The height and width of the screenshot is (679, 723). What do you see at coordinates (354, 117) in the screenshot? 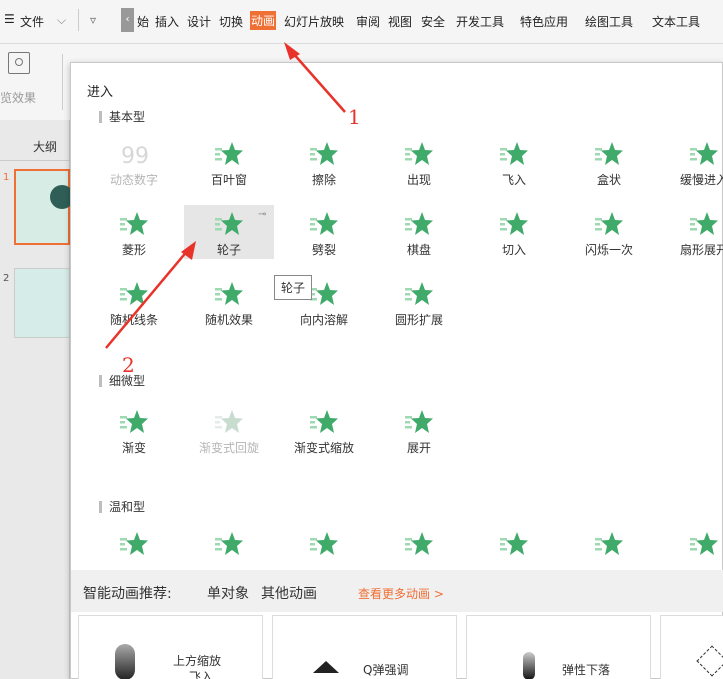
I see `annotation-number-1: 1` at bounding box center [354, 117].